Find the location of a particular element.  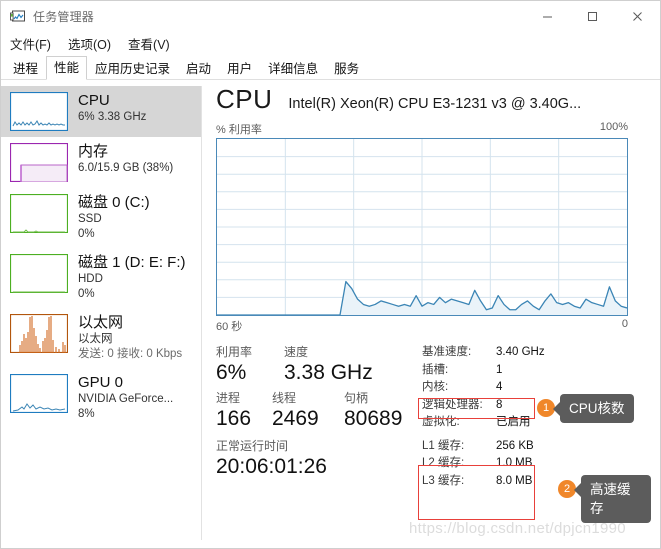

menu-item-view: 查看(V) is located at coordinates (149, 43).